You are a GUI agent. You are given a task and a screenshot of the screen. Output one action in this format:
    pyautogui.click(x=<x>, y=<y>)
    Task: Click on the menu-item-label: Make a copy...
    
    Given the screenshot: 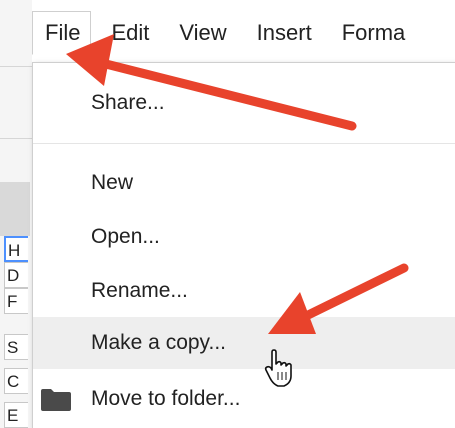 What is the action you would take?
    pyautogui.click(x=159, y=342)
    